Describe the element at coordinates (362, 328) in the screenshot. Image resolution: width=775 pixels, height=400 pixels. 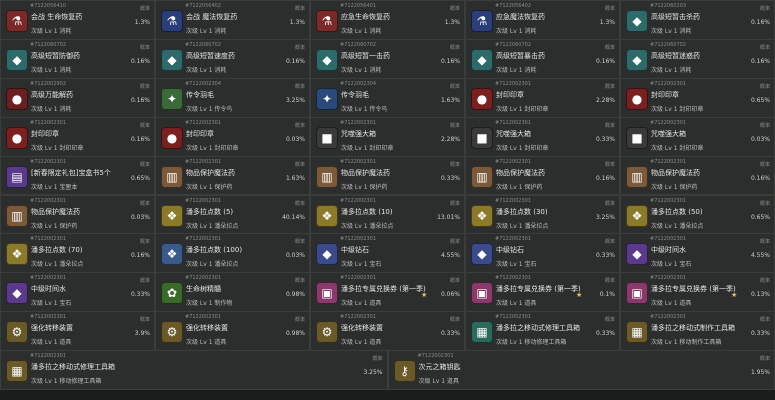
I see `item-name: 强化转移装置` at that location.